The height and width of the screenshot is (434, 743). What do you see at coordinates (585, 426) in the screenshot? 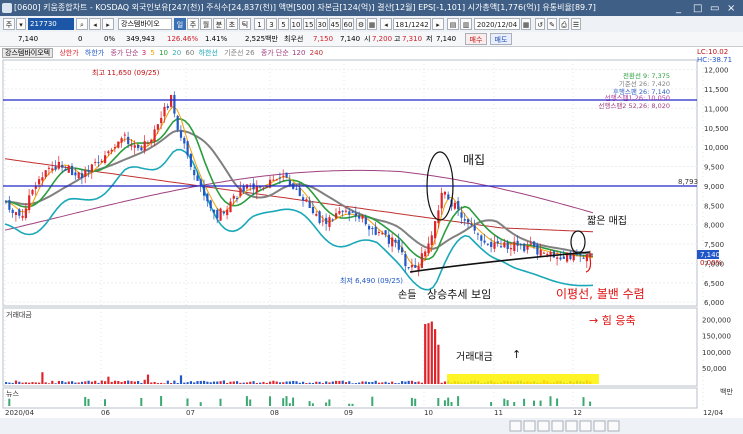
I see `lock-icon` at bounding box center [585, 426].